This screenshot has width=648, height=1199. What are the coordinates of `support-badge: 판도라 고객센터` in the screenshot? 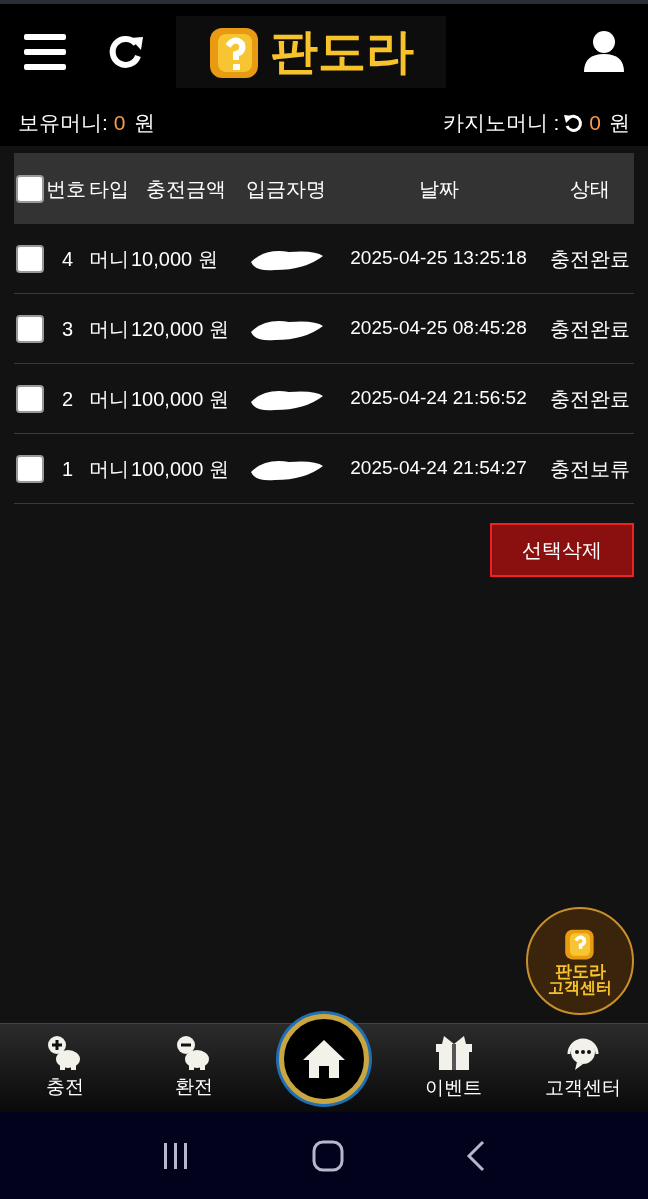 It's located at (580, 961).